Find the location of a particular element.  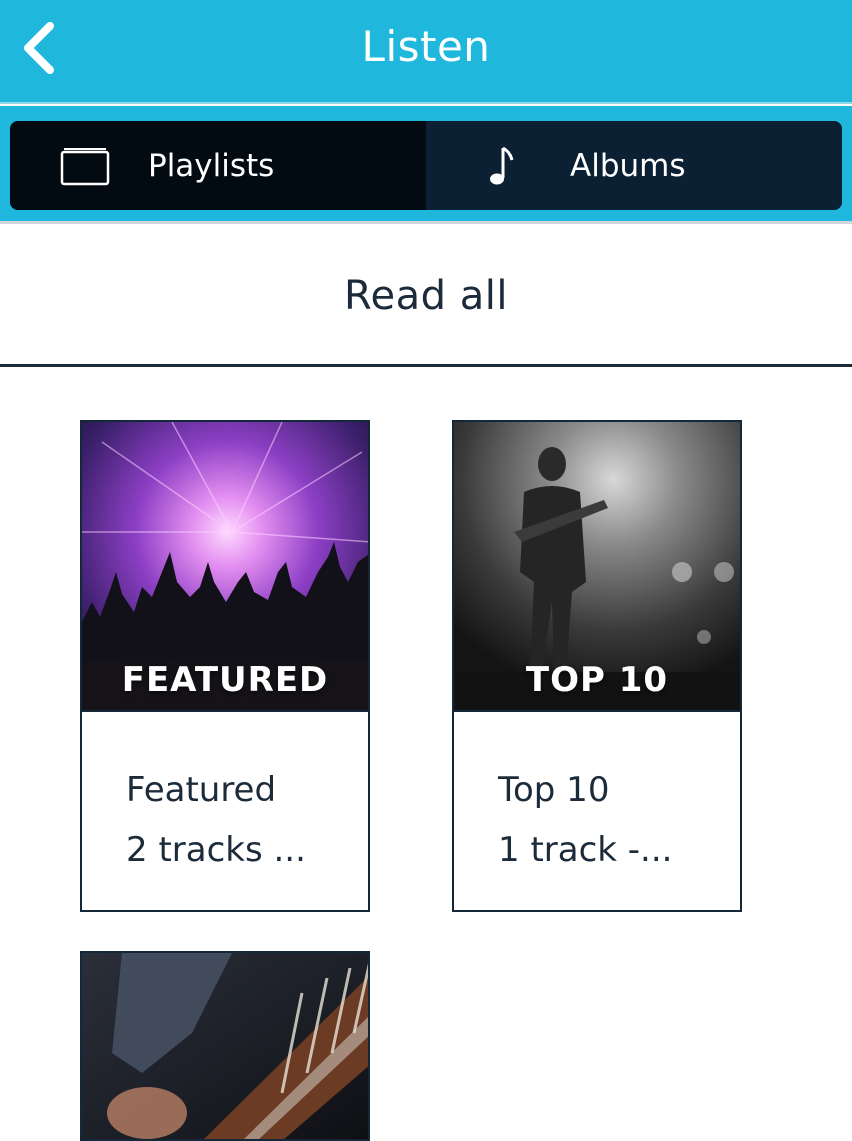

playlist-folder-icon is located at coordinates (85, 166).